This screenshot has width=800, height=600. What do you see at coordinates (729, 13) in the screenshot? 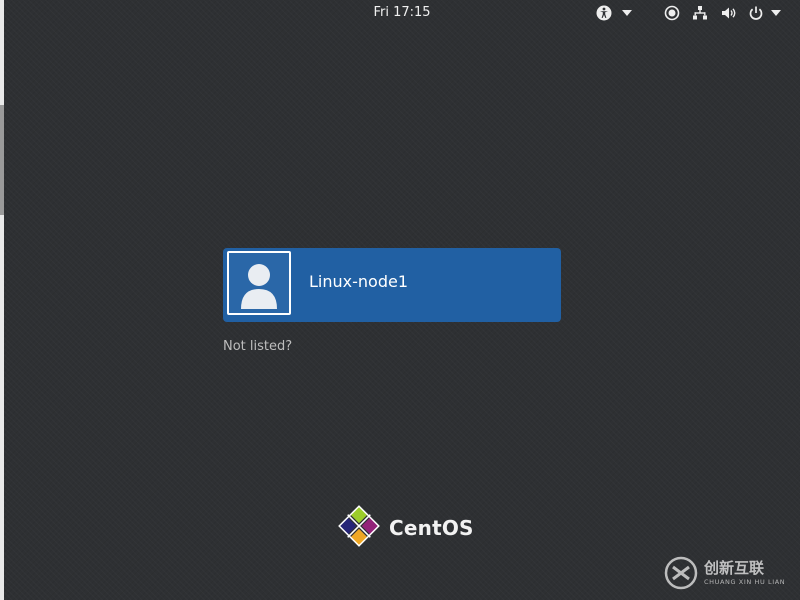
I see `volume-icon` at bounding box center [729, 13].